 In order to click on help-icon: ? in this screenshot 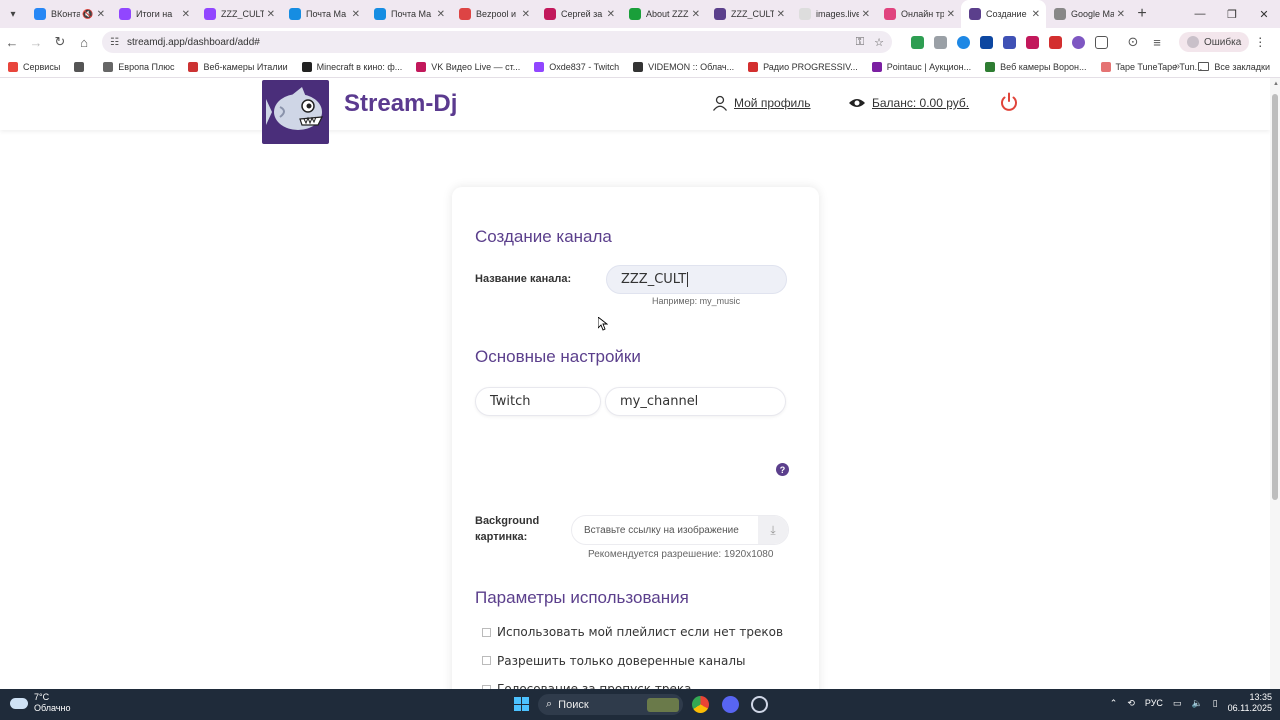, I will do `click(782, 469)`.